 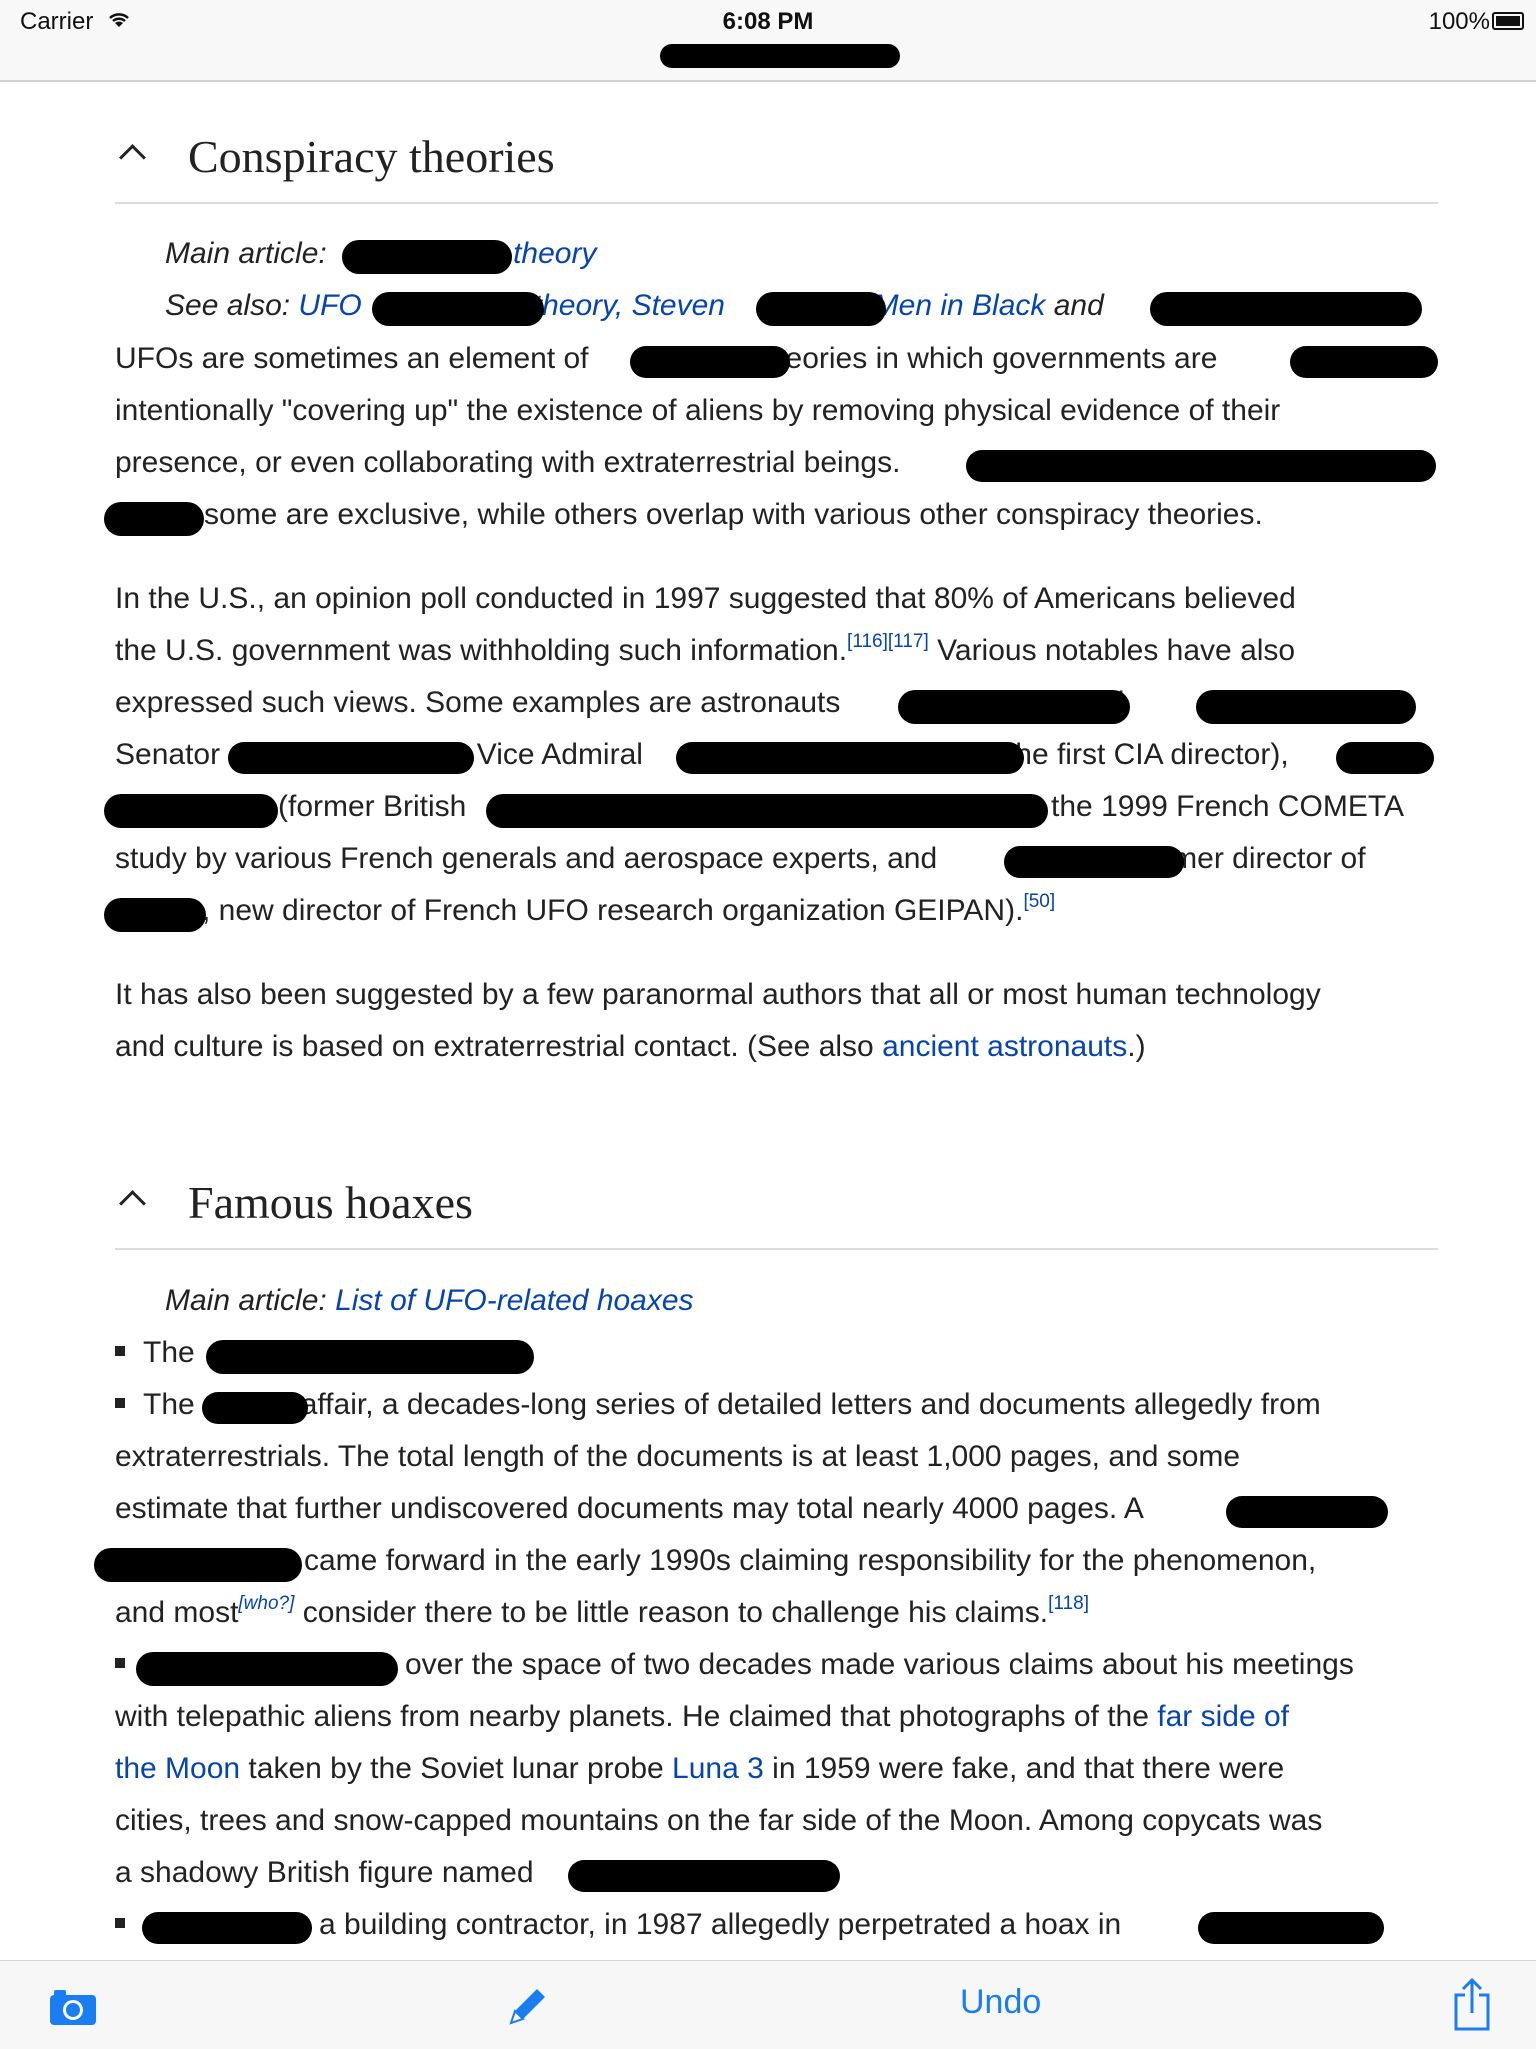 What do you see at coordinates (1000, 2002) in the screenshot?
I see `undo-button: Undo` at bounding box center [1000, 2002].